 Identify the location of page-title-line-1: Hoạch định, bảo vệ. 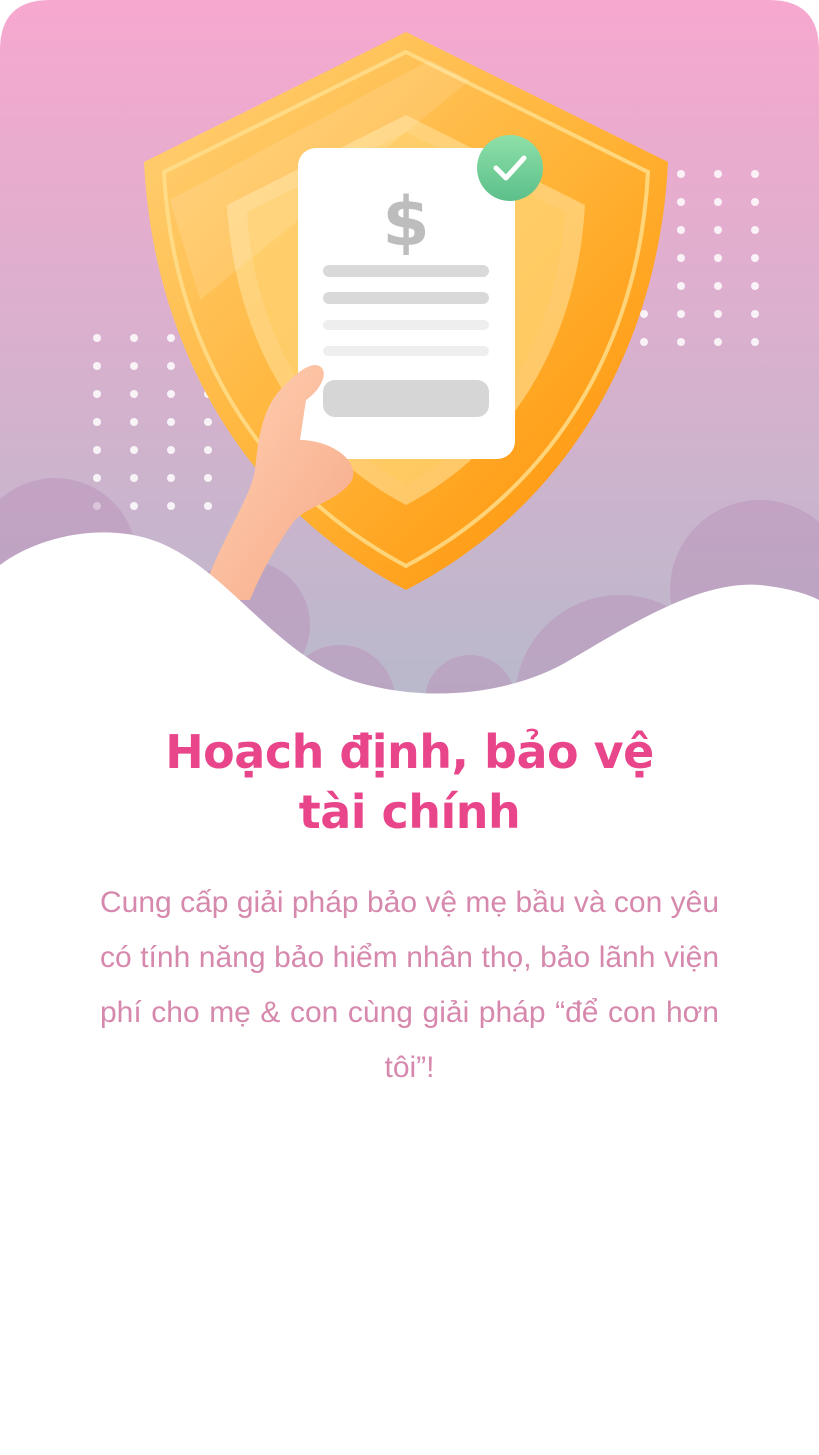
(409, 752).